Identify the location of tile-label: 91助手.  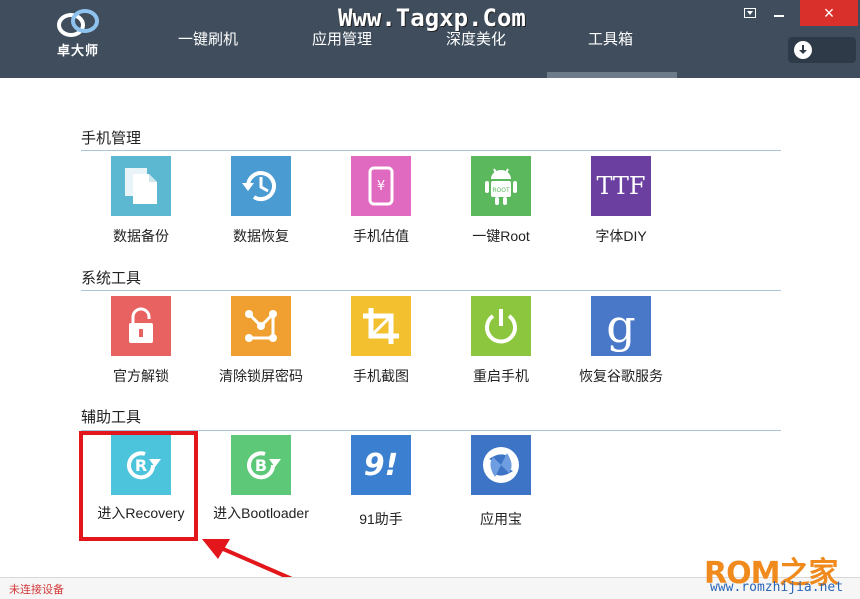
(381, 519).